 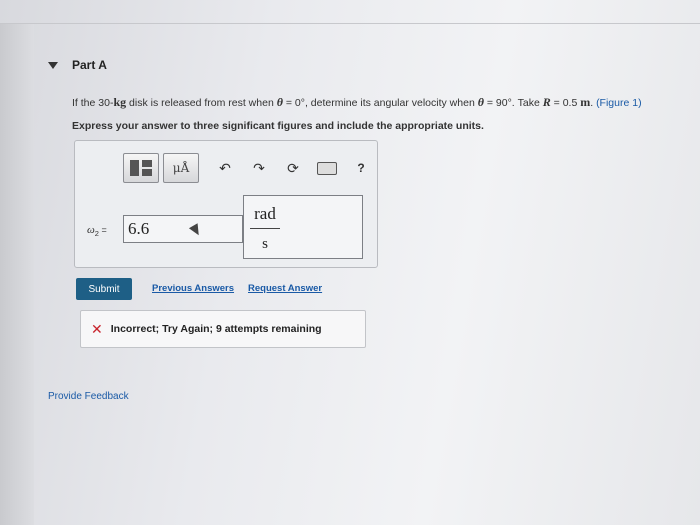 I want to click on previous-answers-link: Previous Answers, so click(x=193, y=288).